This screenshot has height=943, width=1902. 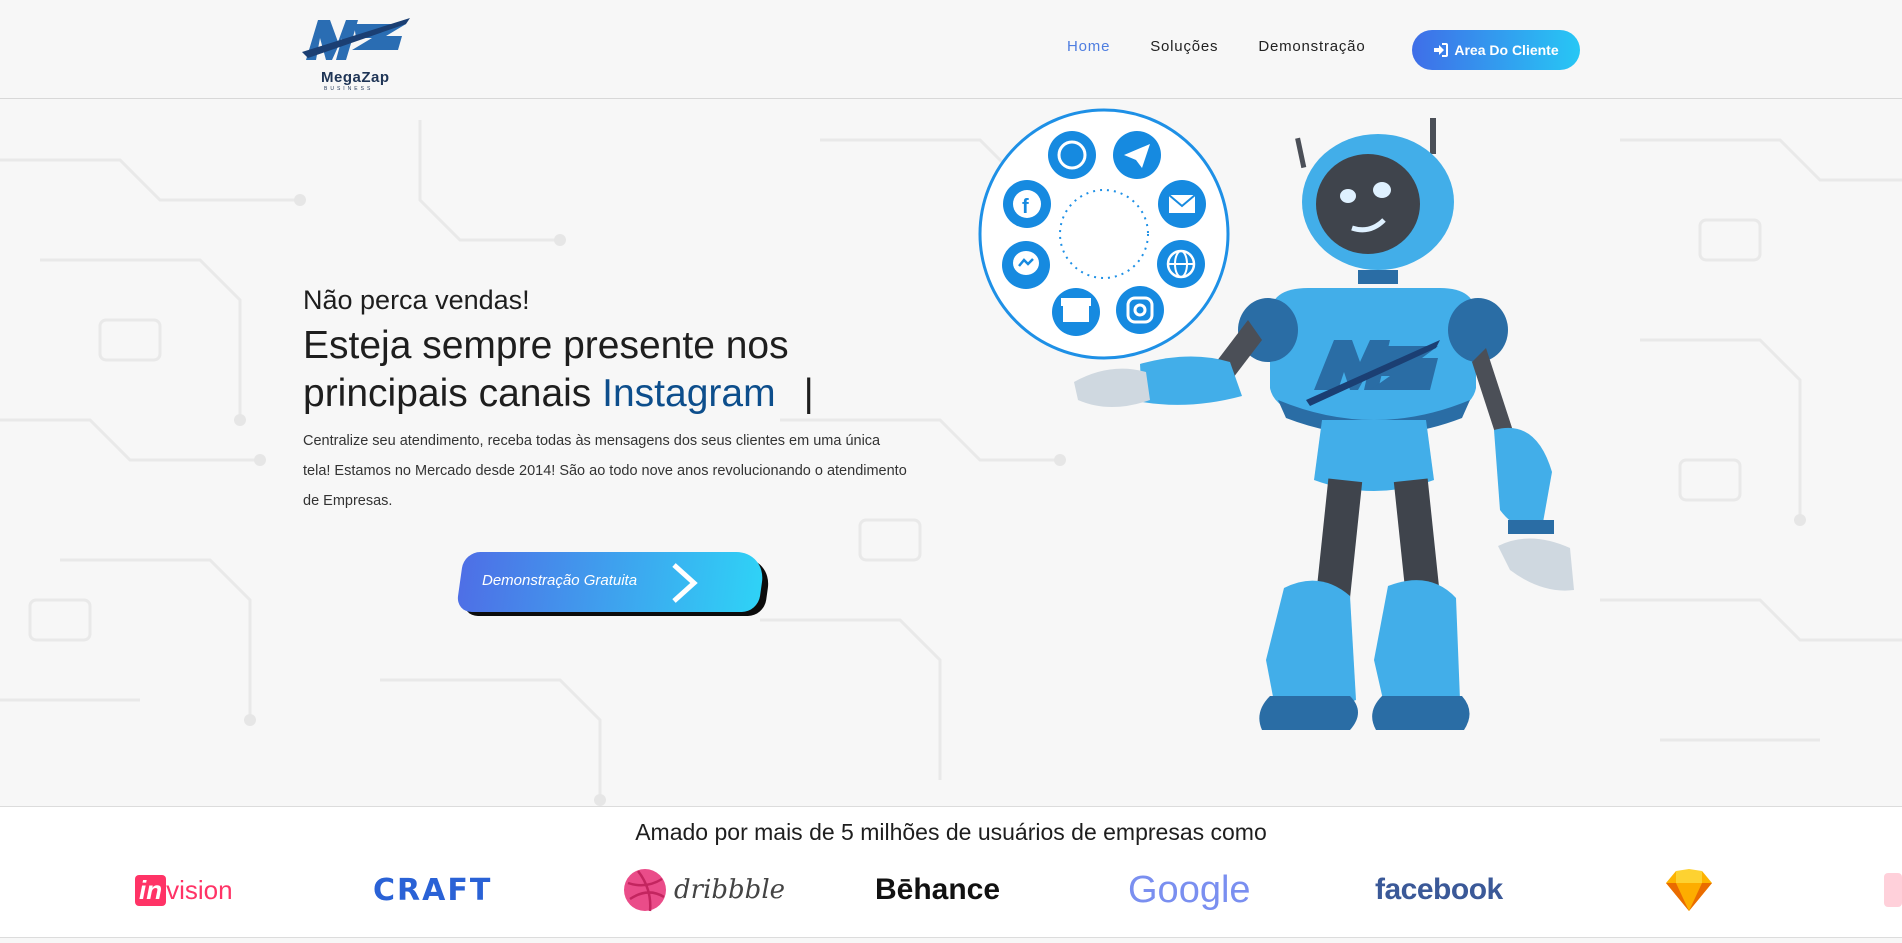 I want to click on headline-line-2-prefix: principais canais, so click(x=453, y=393).